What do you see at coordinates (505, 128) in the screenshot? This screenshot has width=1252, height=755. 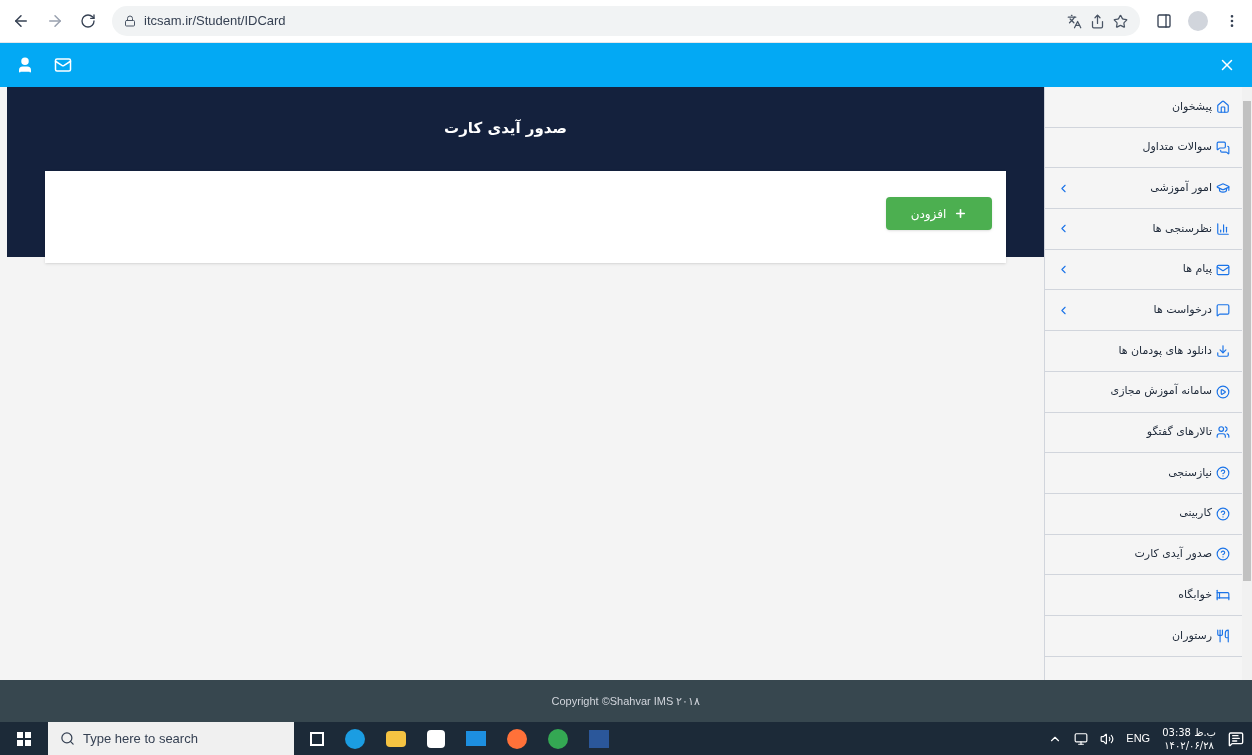 I see `page-title: صدور آیدی کارت` at bounding box center [505, 128].